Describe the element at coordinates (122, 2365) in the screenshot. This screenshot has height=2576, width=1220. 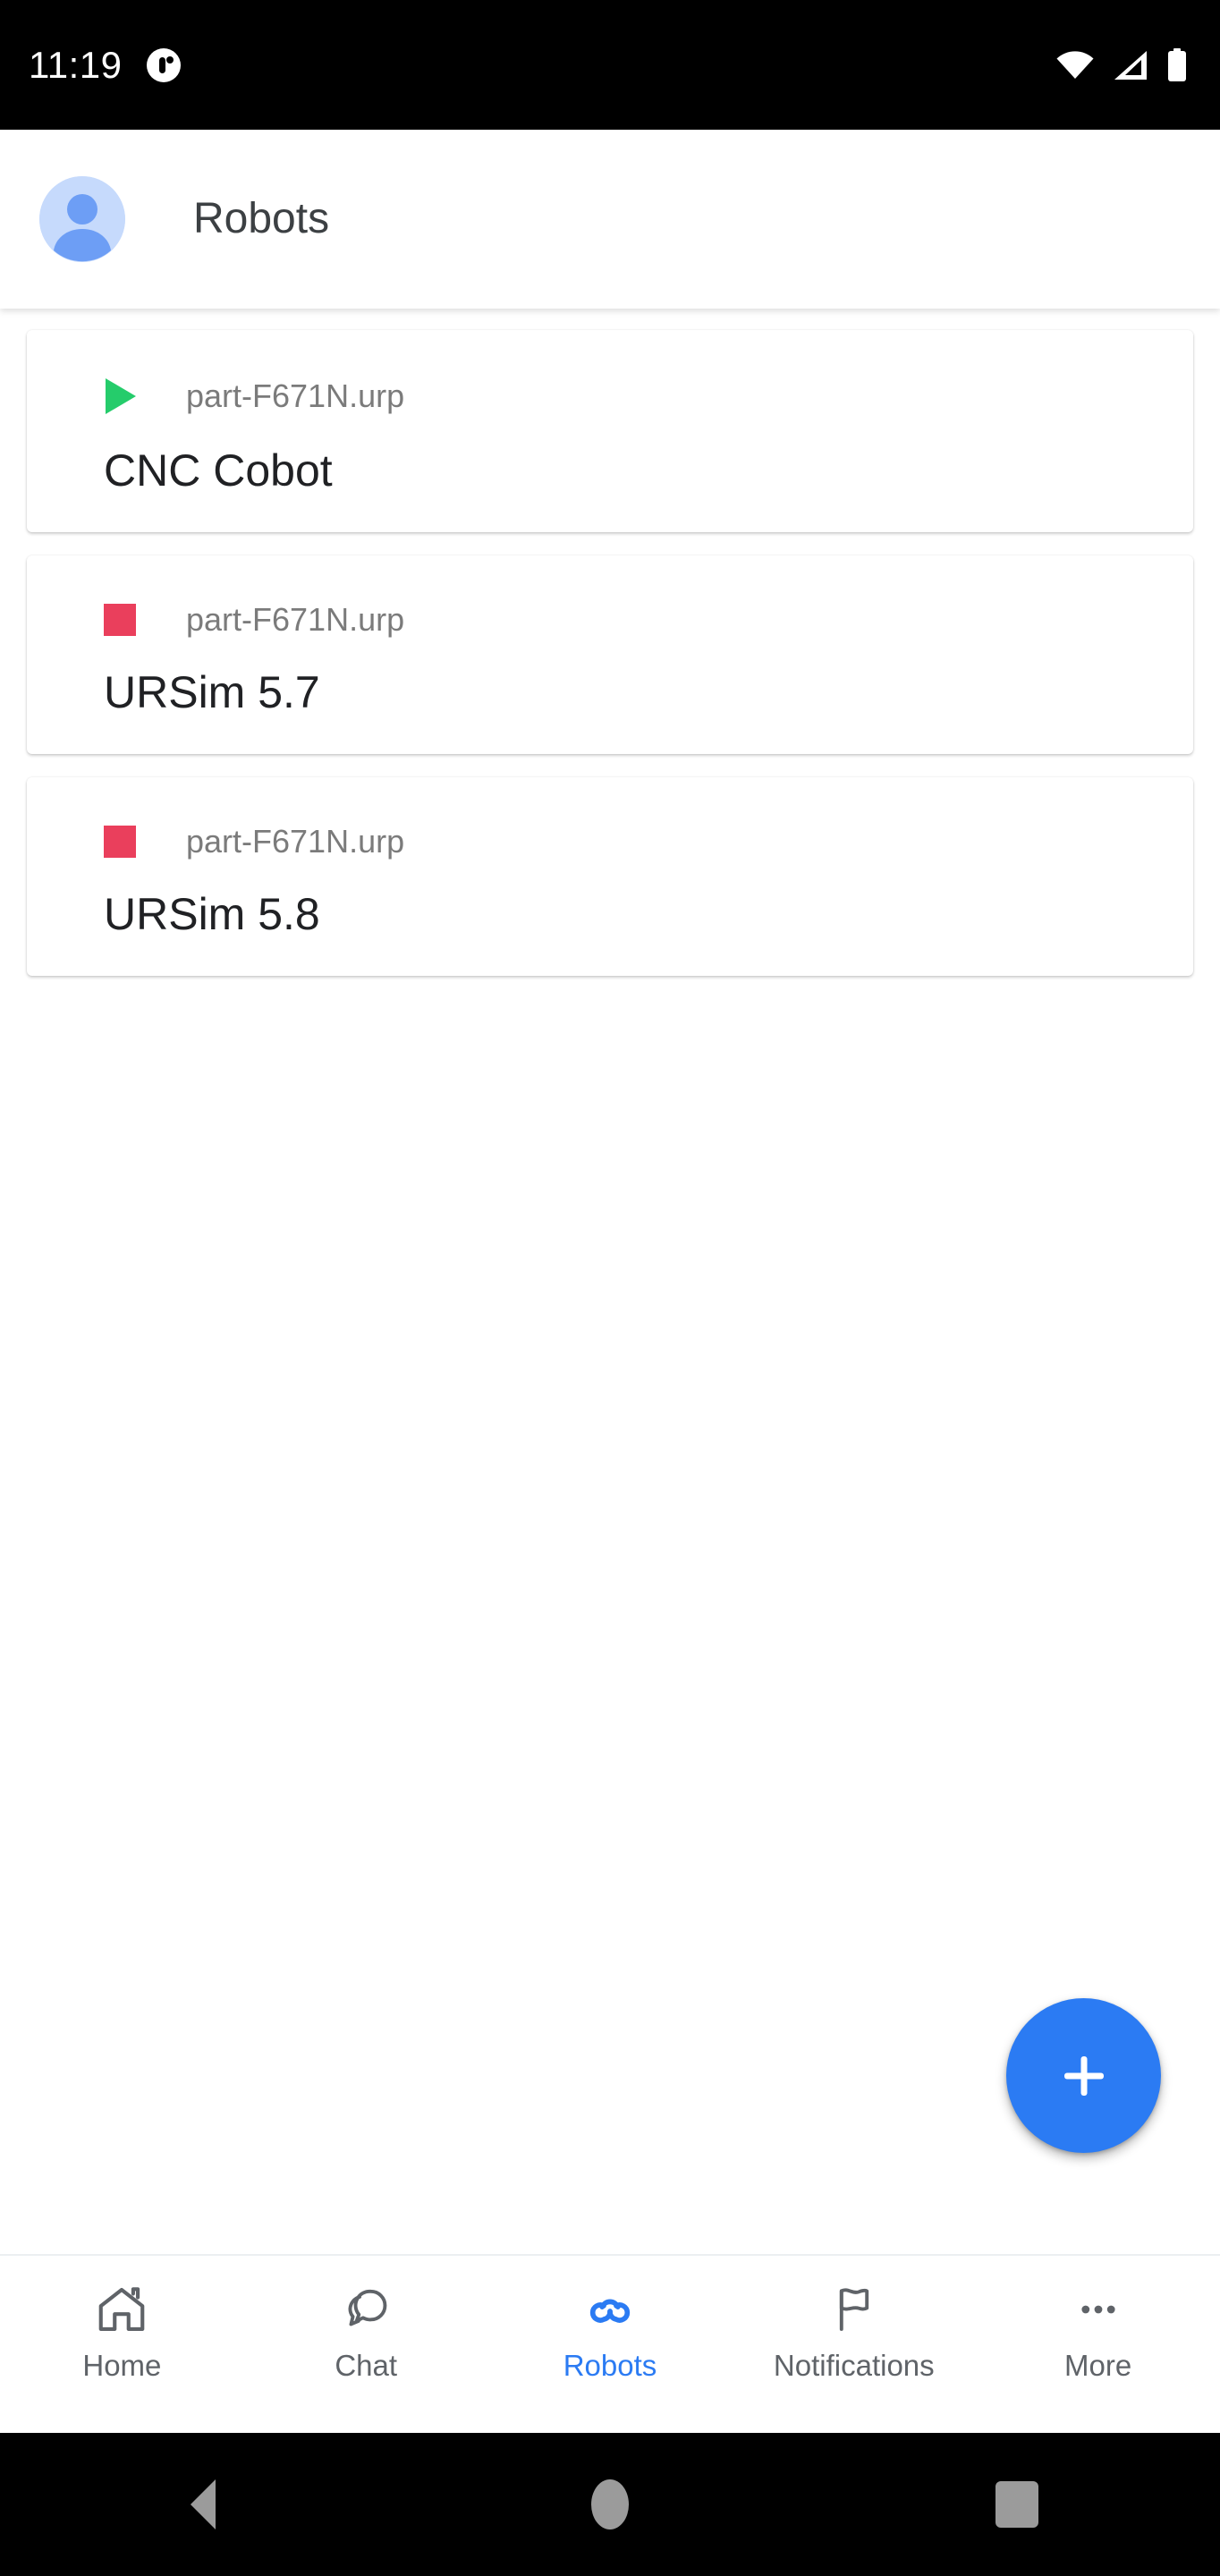
I see `nav-label: Home` at that location.